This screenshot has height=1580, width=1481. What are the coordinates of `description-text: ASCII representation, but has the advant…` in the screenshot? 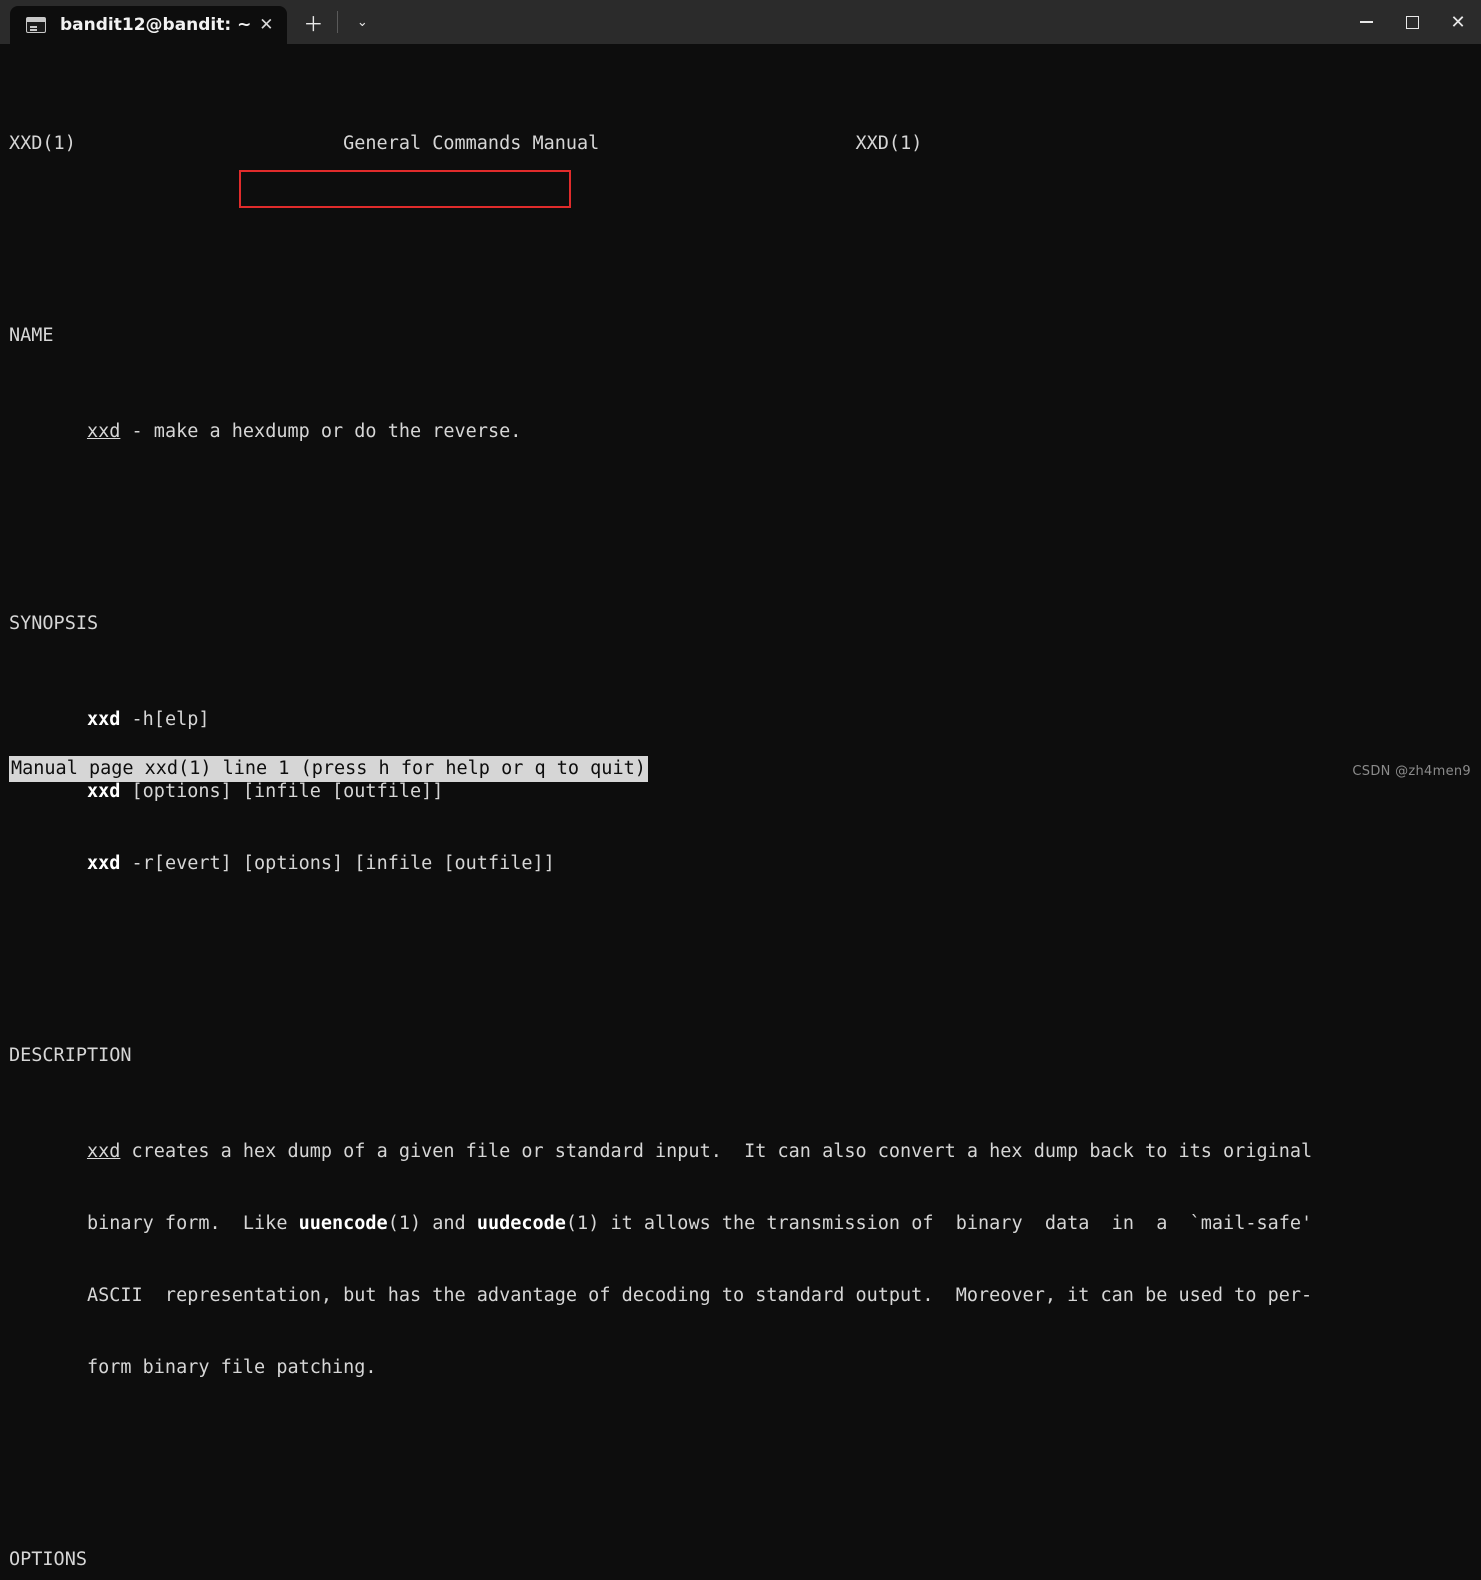 It's located at (699, 1295).